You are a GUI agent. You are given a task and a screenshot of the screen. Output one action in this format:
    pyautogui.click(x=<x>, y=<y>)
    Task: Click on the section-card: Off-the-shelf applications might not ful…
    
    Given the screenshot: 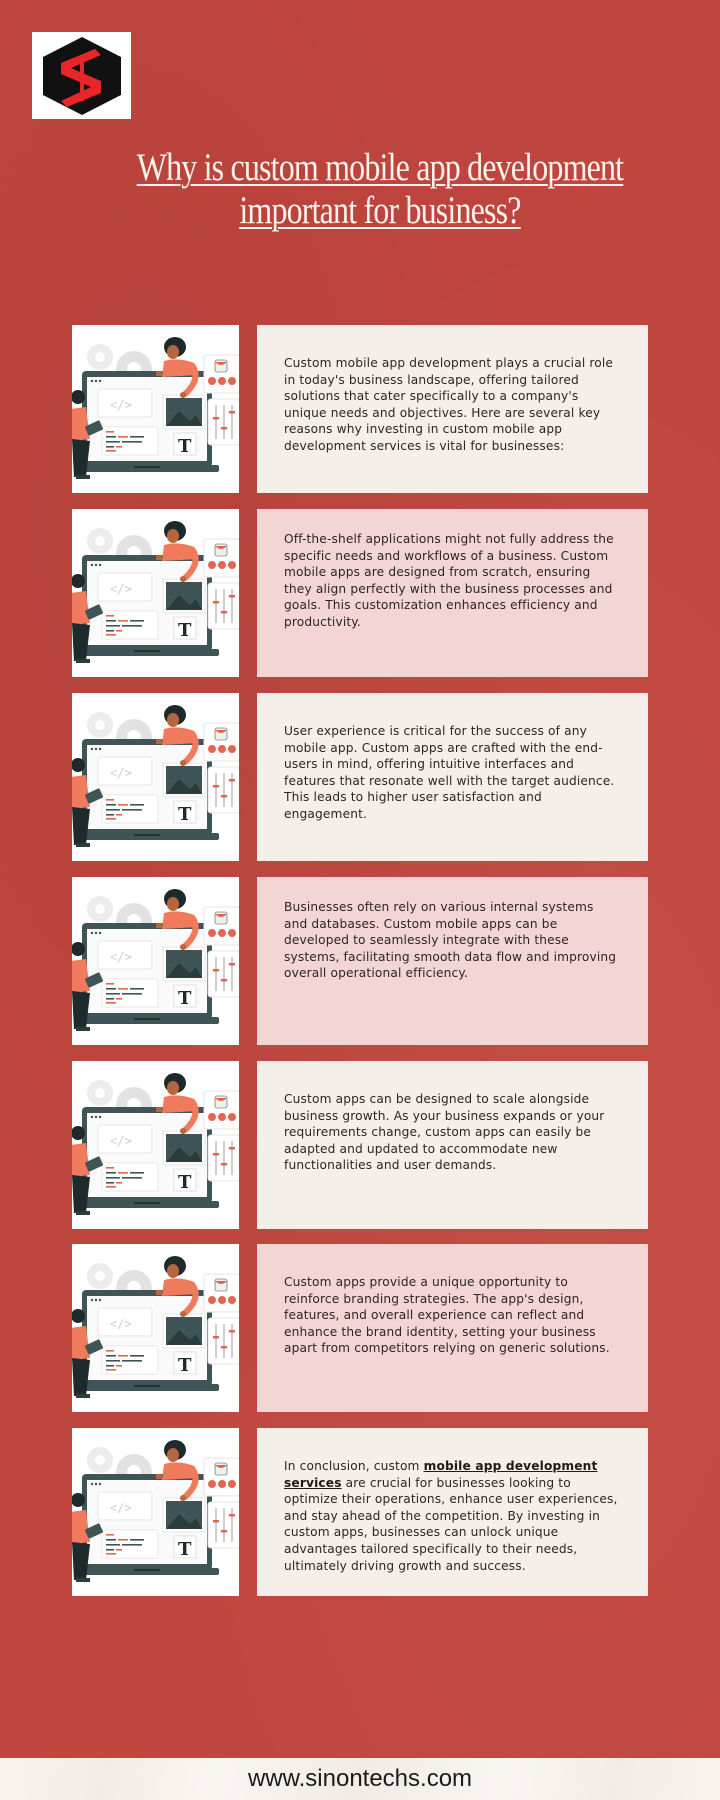 What is the action you would take?
    pyautogui.click(x=452, y=593)
    